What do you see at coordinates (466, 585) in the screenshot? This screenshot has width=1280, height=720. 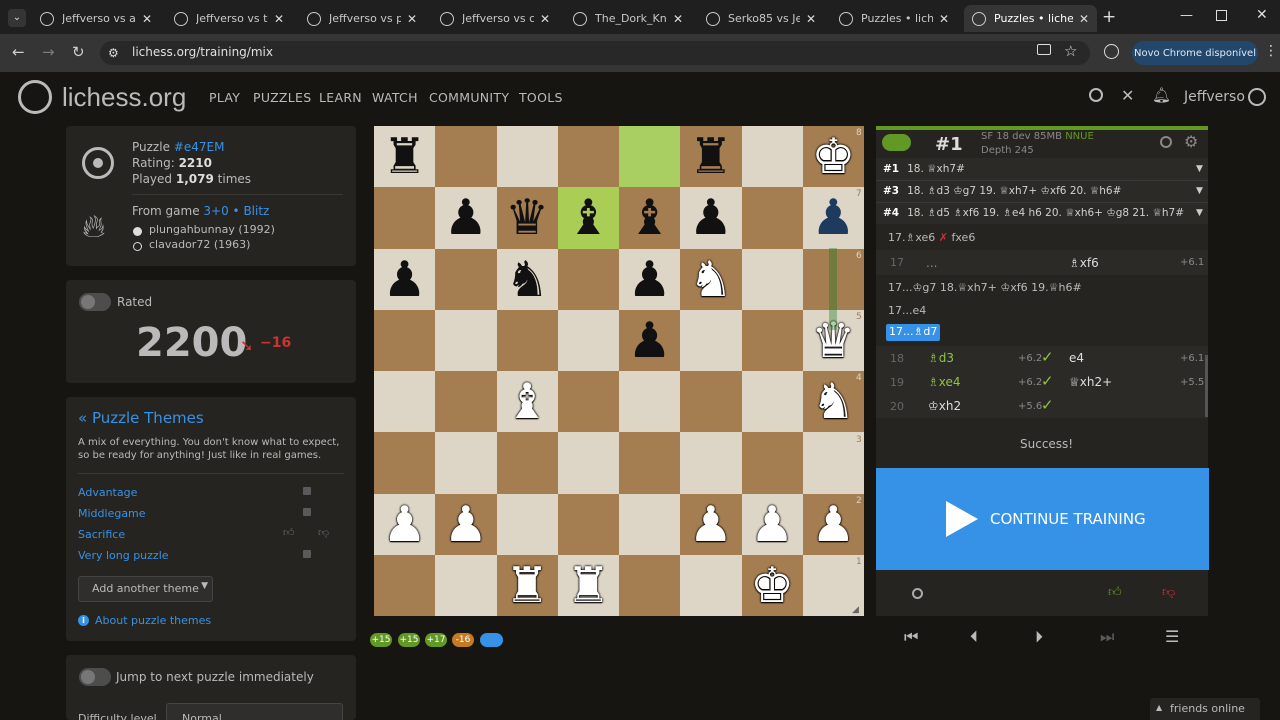 I see `square-b1` at bounding box center [466, 585].